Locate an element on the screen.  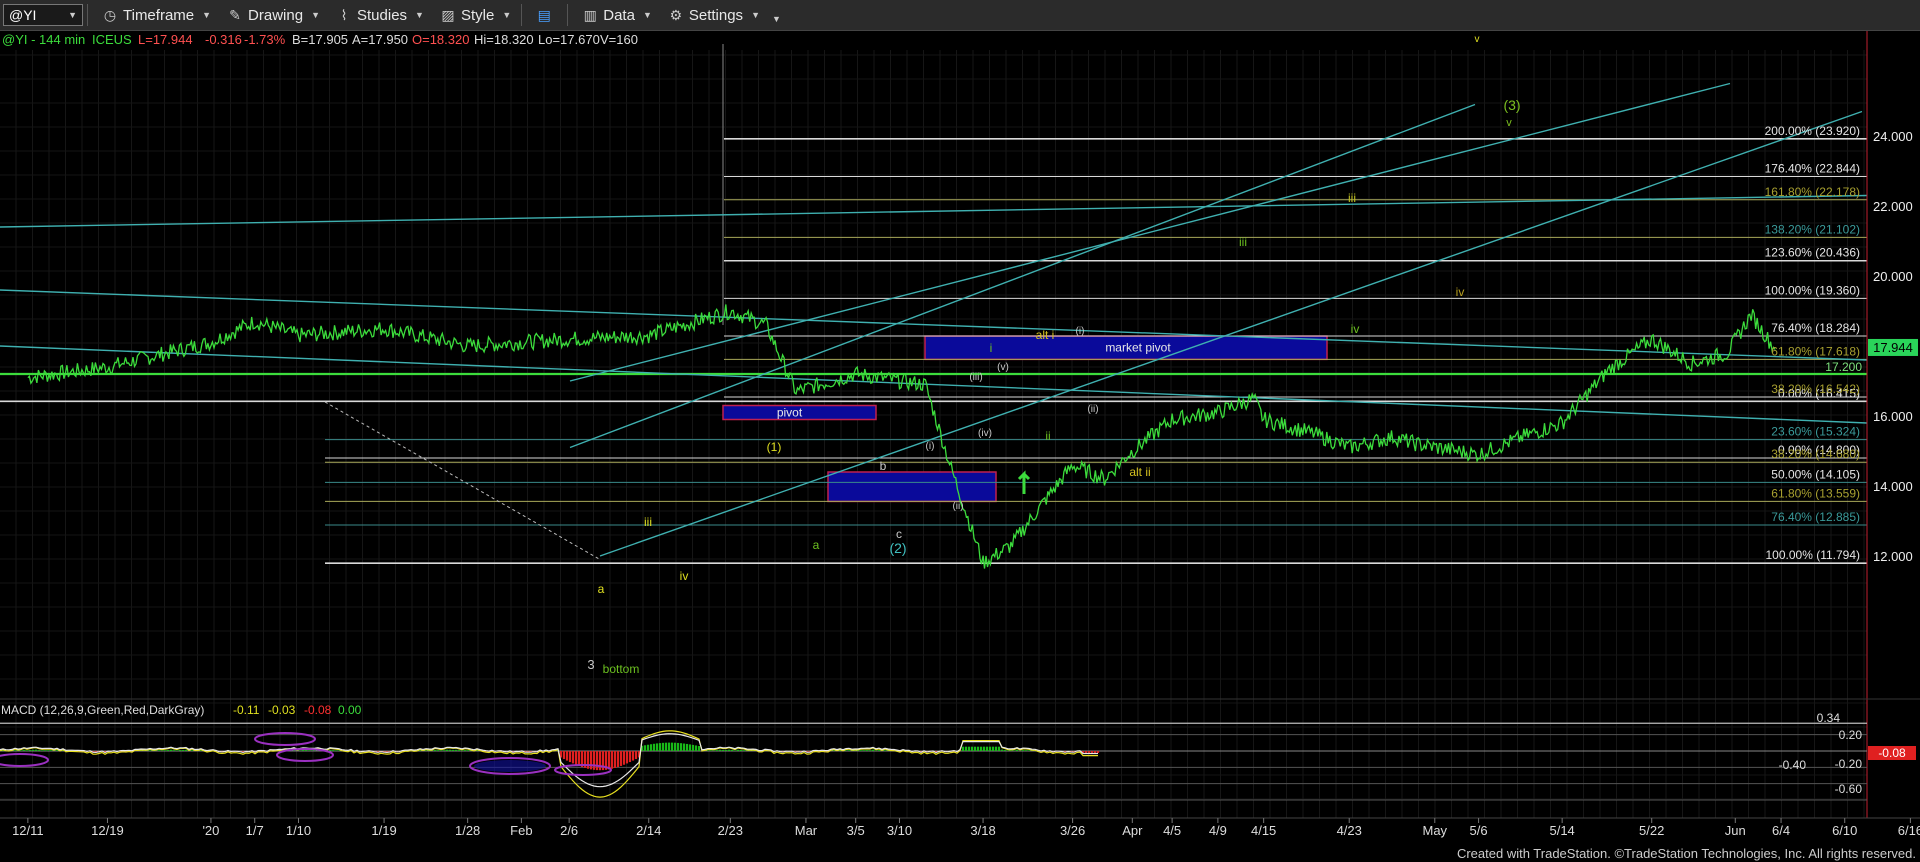
time-tick-label: 5/14 is located at coordinates (1561, 830).